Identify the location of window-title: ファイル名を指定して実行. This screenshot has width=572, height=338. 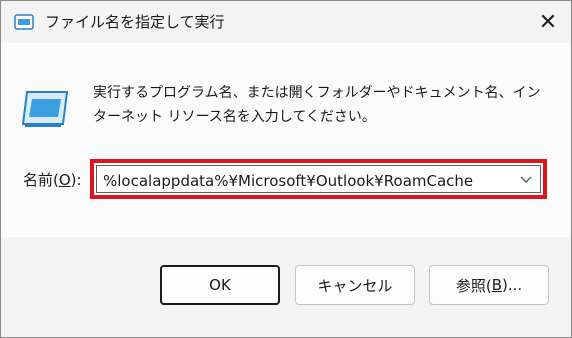
(135, 22).